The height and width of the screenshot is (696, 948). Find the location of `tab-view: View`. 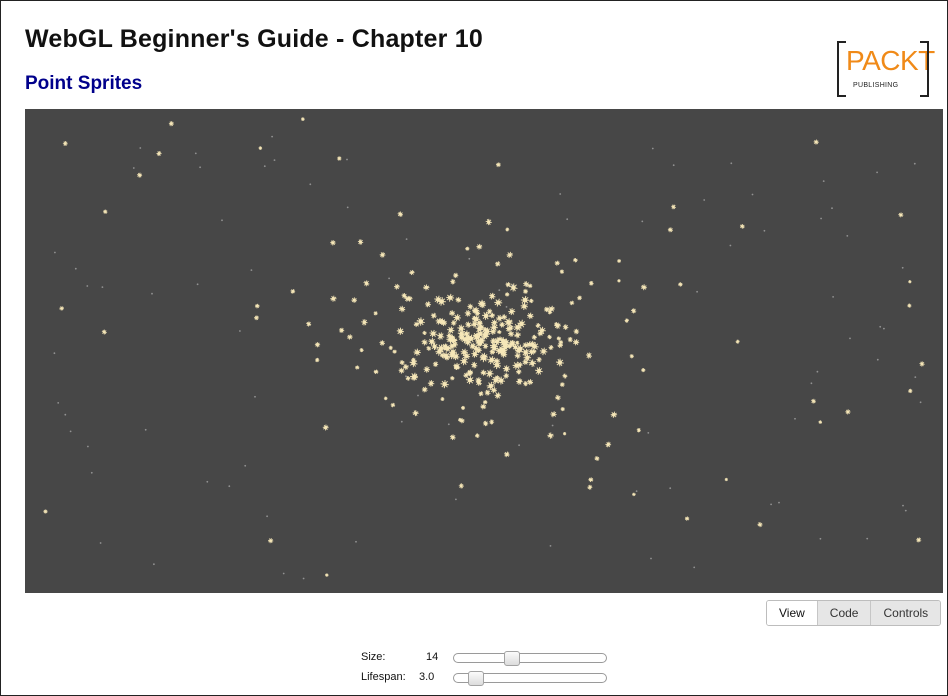

tab-view: View is located at coordinates (792, 613).